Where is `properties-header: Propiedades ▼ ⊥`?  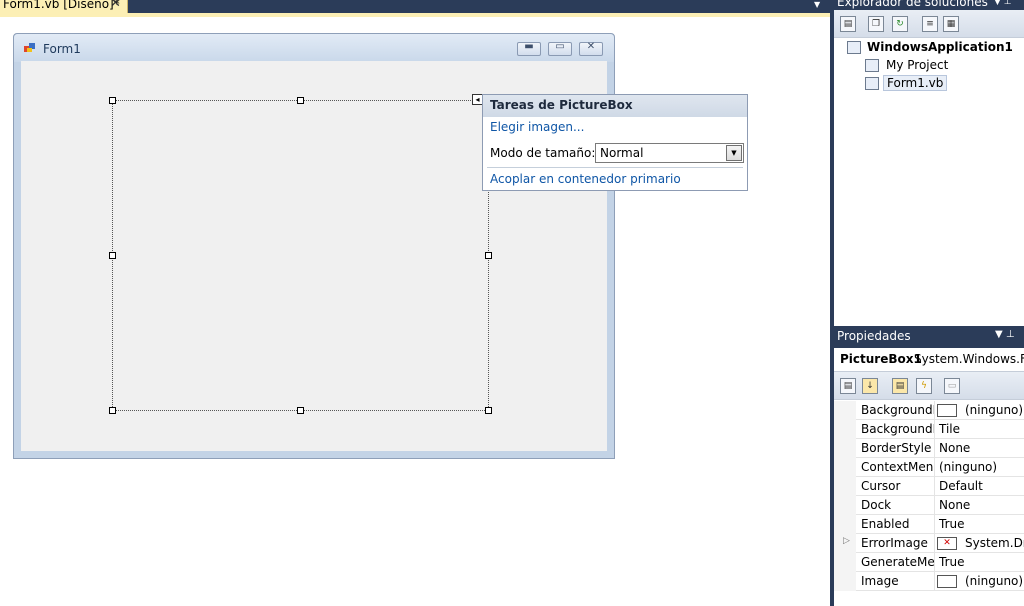
properties-header: Propiedades ▼ ⊥ is located at coordinates (929, 337).